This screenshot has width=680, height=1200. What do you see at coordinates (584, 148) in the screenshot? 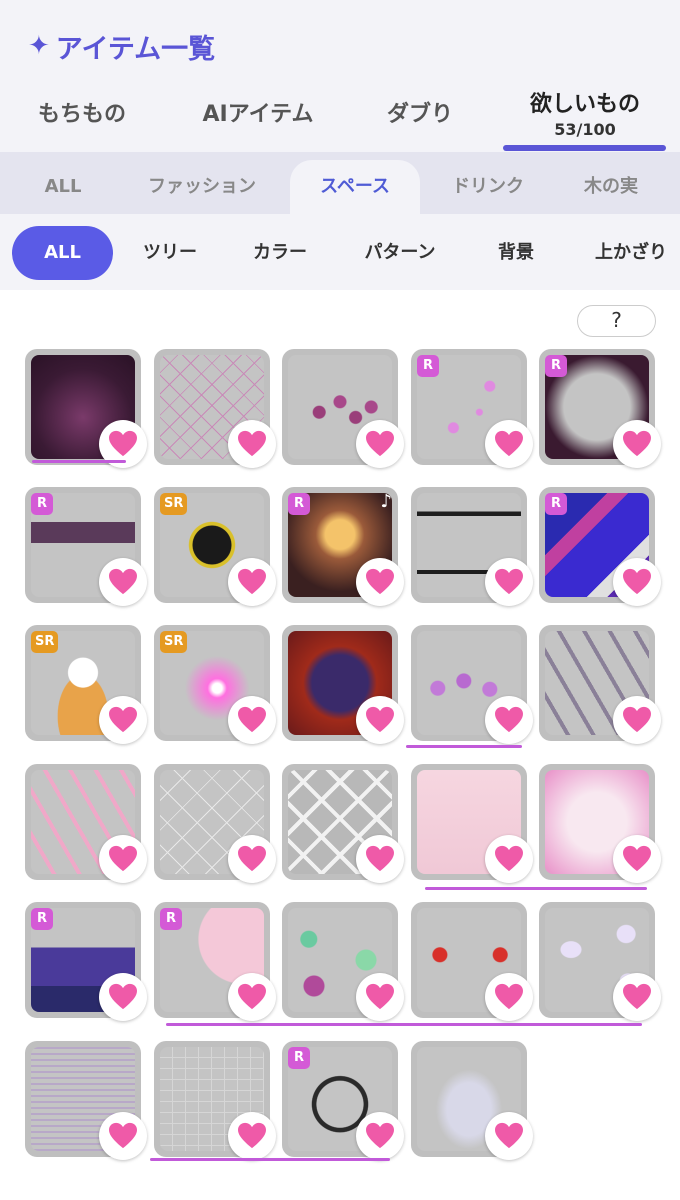
I see `active-tab-indicator` at bounding box center [584, 148].